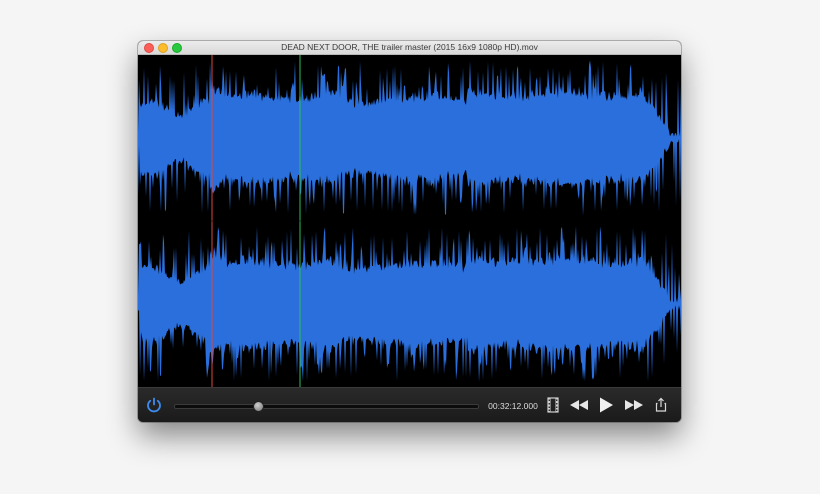 The image size is (820, 494). I want to click on scrub-bar, so click(326, 406).